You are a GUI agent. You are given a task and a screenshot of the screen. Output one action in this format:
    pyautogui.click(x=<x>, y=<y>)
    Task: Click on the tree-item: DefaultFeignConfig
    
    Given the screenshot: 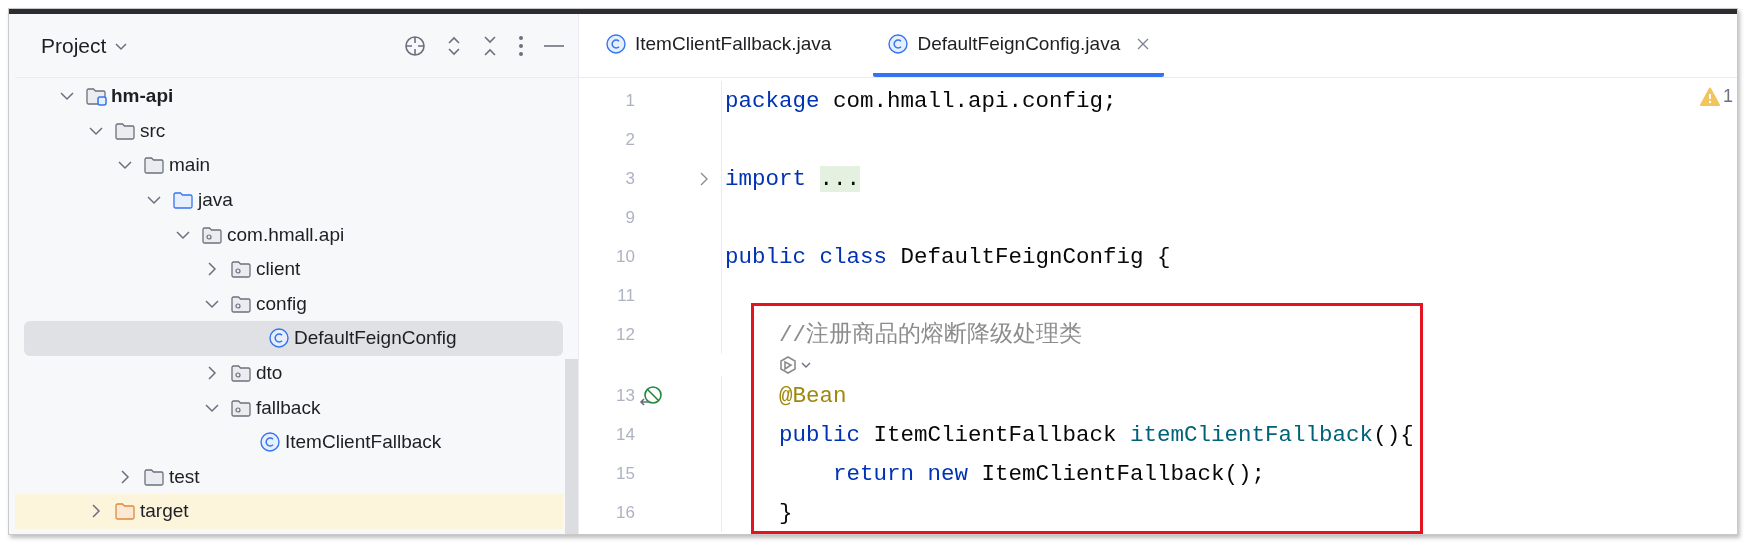 What is the action you would take?
    pyautogui.click(x=293, y=338)
    